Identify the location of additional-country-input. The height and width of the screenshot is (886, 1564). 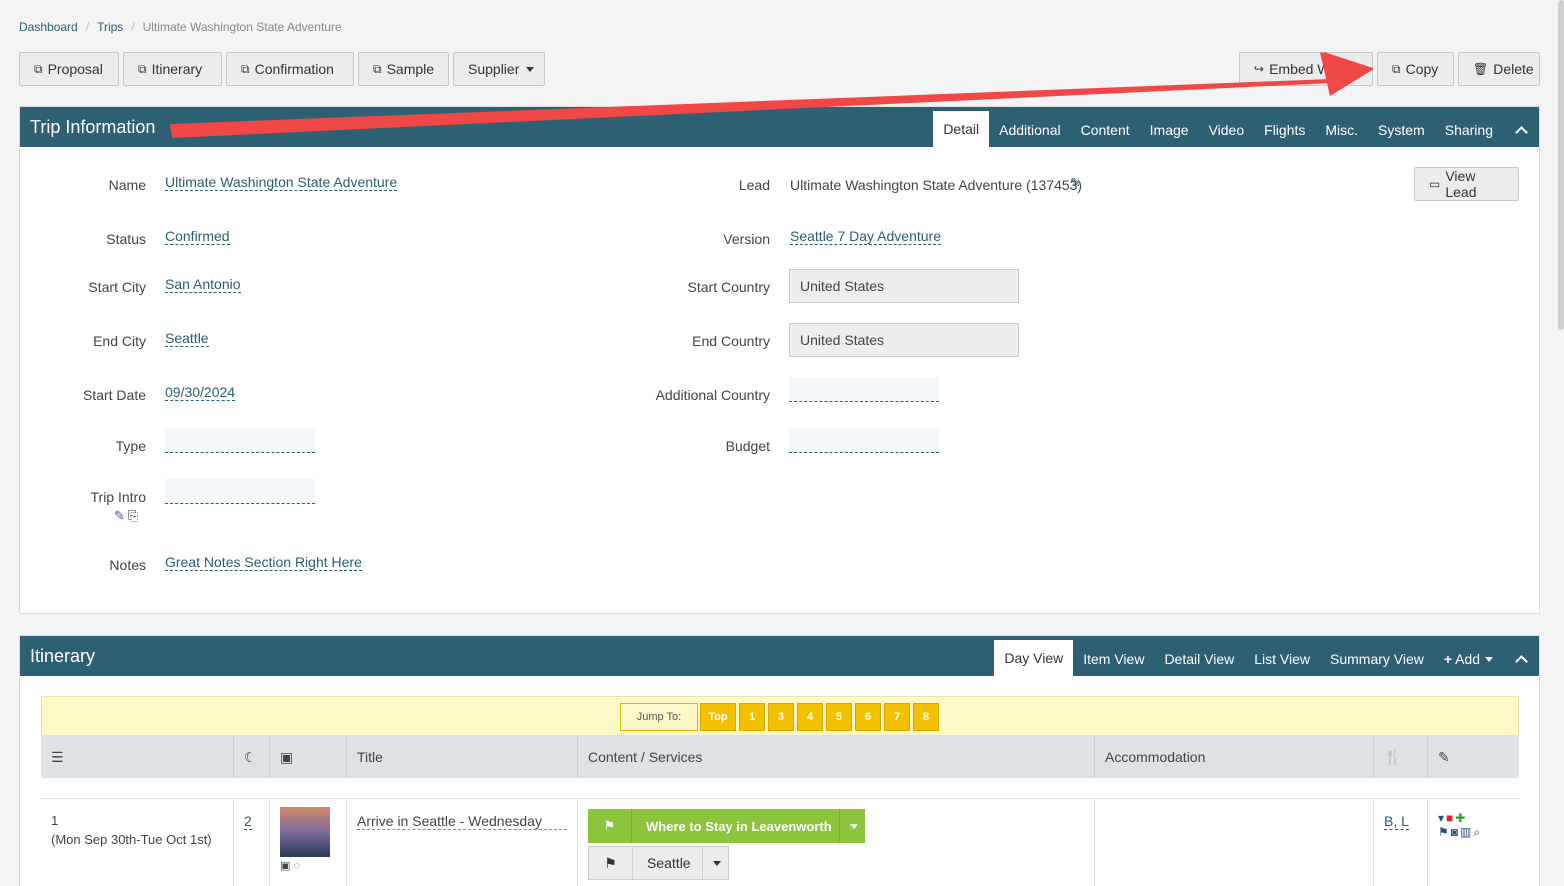
(864, 389).